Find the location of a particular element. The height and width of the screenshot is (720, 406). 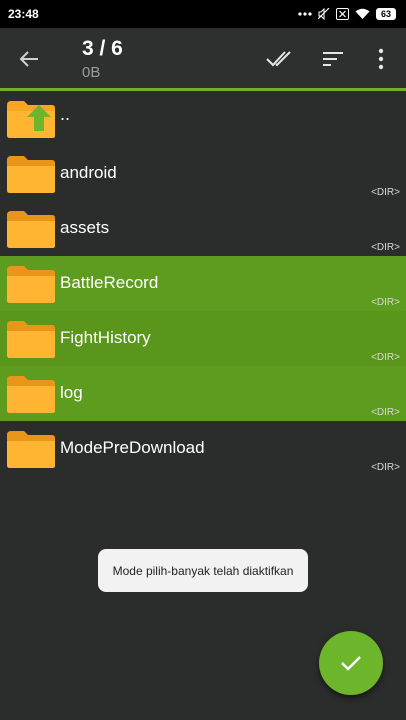

mute-icon is located at coordinates (324, 14).